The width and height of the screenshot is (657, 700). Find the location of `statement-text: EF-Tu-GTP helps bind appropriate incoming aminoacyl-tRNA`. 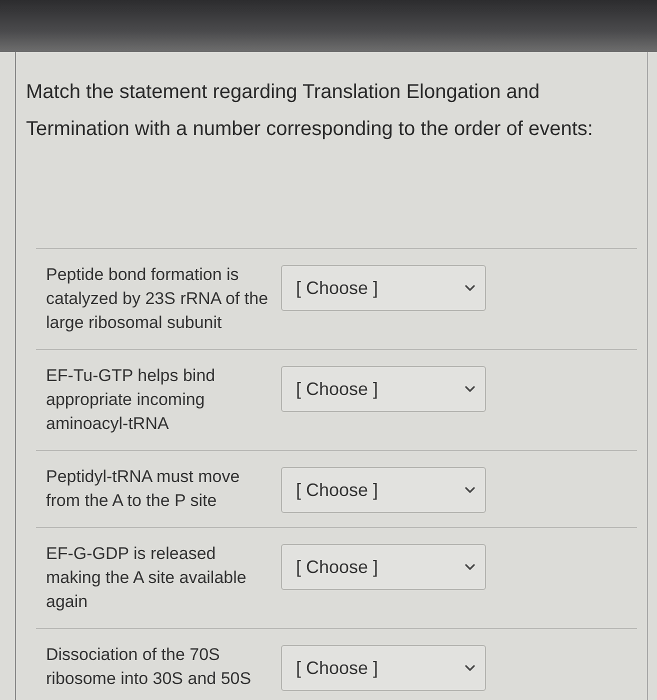

statement-text: EF-Tu-GTP helps bind appropriate incoming aminoacyl-tRNA is located at coordinates (131, 400).